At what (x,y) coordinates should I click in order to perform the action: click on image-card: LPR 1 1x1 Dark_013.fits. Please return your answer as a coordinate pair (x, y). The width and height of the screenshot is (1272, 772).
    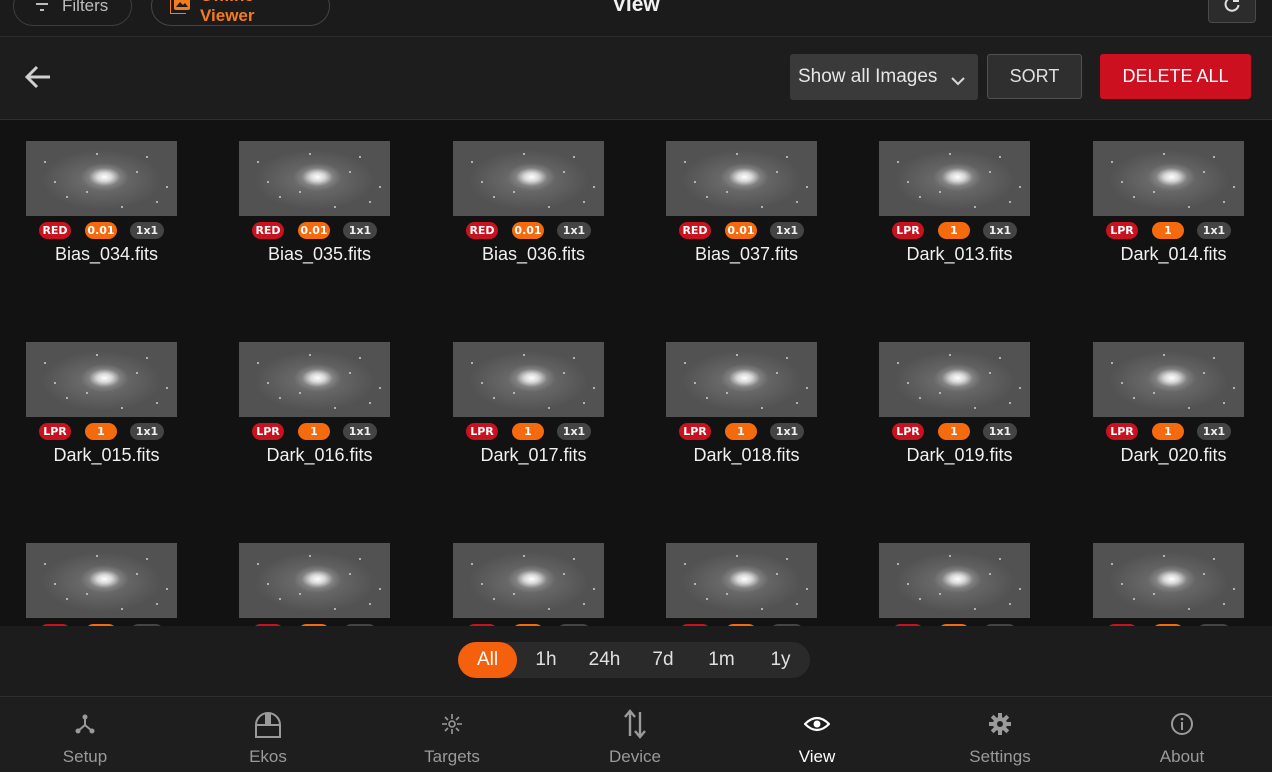
    Looking at the image, I should click on (979, 221).